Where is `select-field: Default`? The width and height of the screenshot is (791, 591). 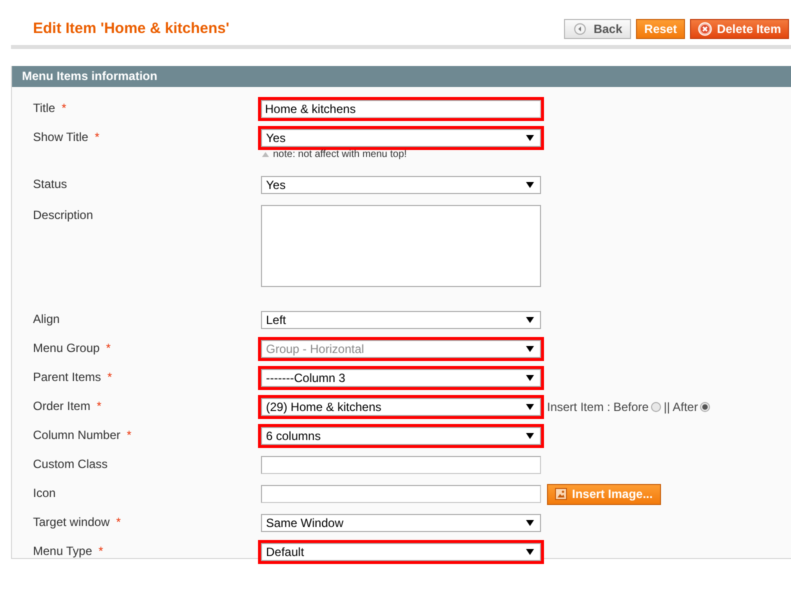 select-field: Default is located at coordinates (401, 552).